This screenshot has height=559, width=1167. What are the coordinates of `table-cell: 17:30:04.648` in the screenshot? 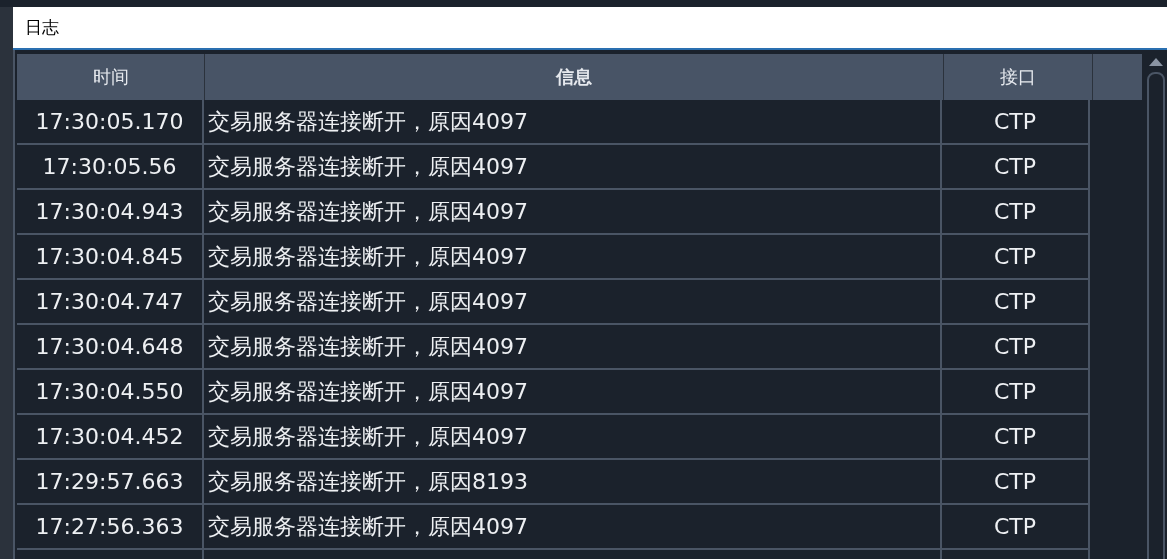 It's located at (110, 347).